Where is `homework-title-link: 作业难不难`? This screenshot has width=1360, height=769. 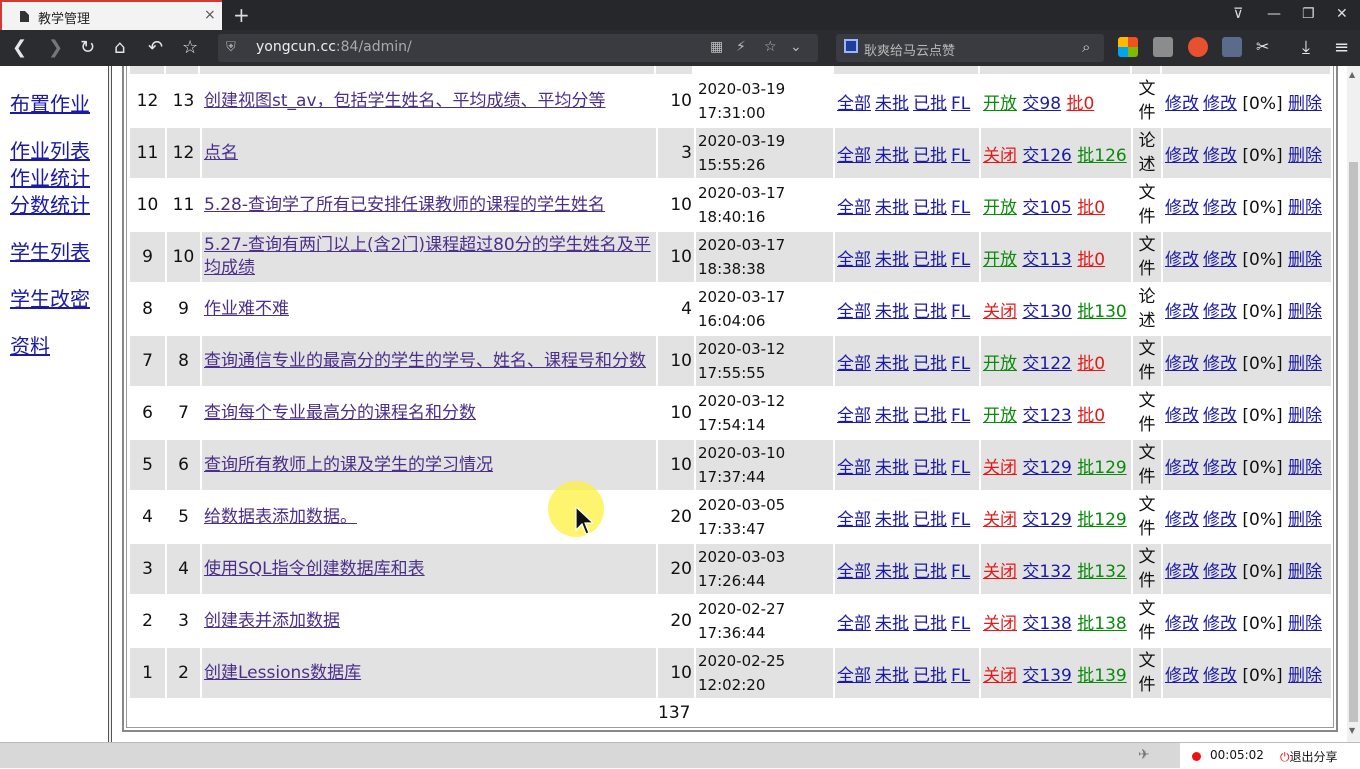
homework-title-link: 作业难不难 is located at coordinates (246, 309).